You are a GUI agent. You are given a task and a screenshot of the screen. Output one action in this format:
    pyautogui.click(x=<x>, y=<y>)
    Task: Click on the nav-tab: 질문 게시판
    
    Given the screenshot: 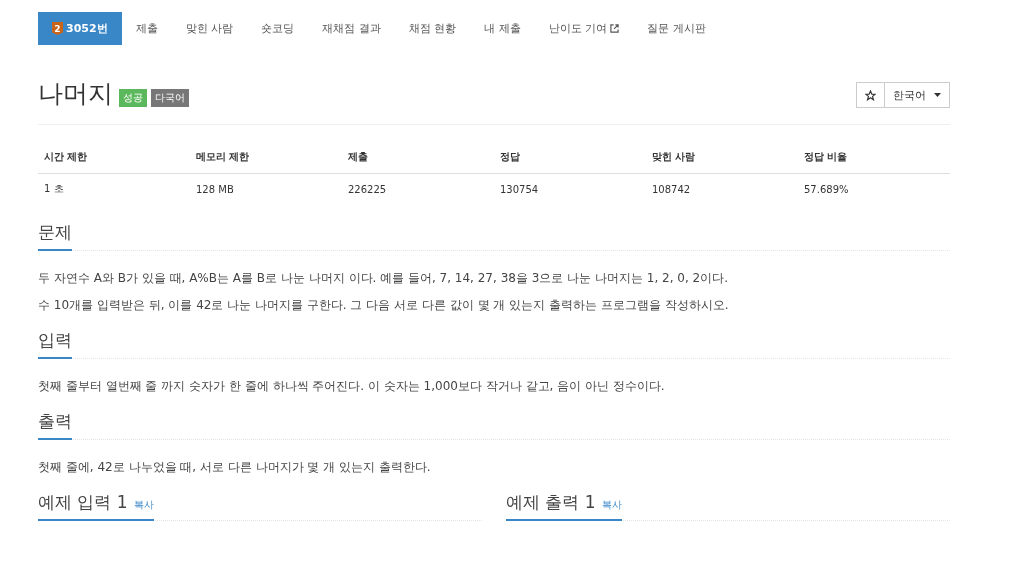 What is the action you would take?
    pyautogui.click(x=676, y=28)
    